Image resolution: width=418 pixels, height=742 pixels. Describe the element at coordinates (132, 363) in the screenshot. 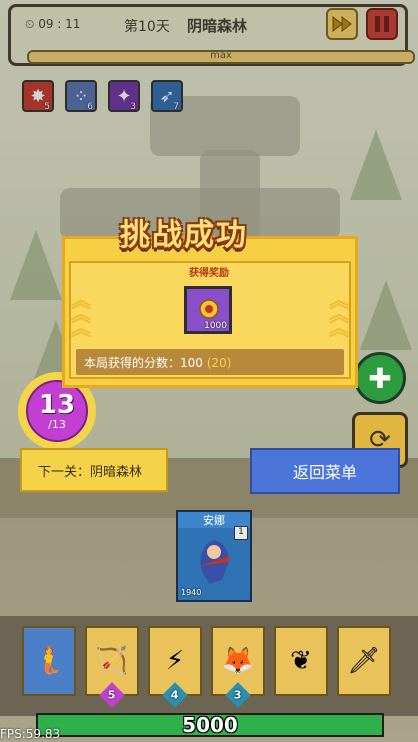

I see `score-prefix: 本局获得的分数：` at that location.